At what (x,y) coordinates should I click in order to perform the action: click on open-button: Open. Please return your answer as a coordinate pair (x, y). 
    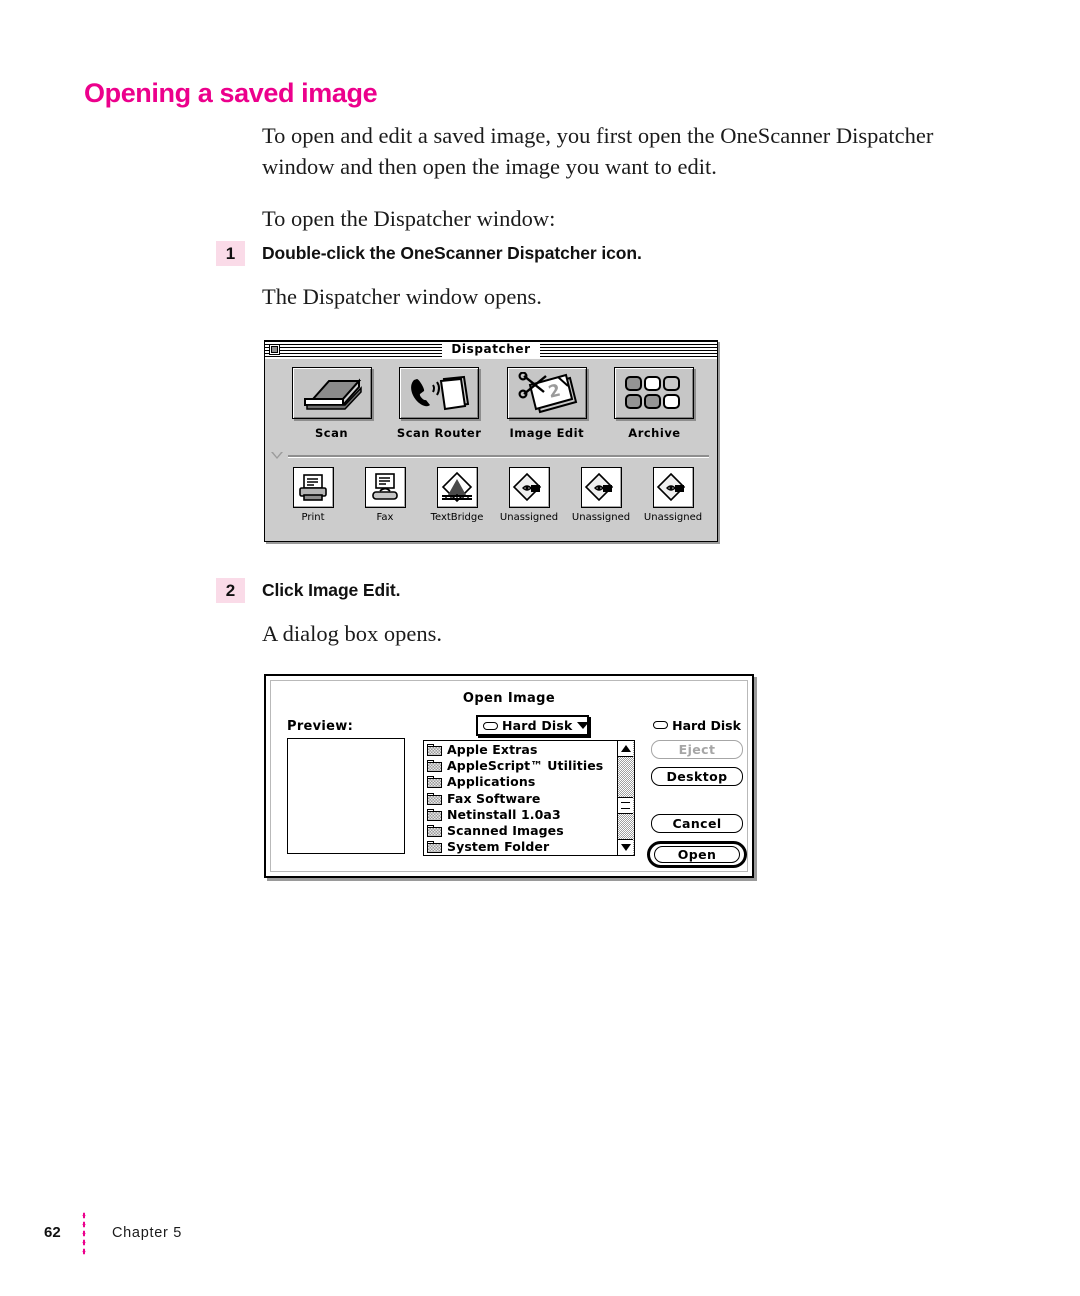
    Looking at the image, I should click on (697, 854).